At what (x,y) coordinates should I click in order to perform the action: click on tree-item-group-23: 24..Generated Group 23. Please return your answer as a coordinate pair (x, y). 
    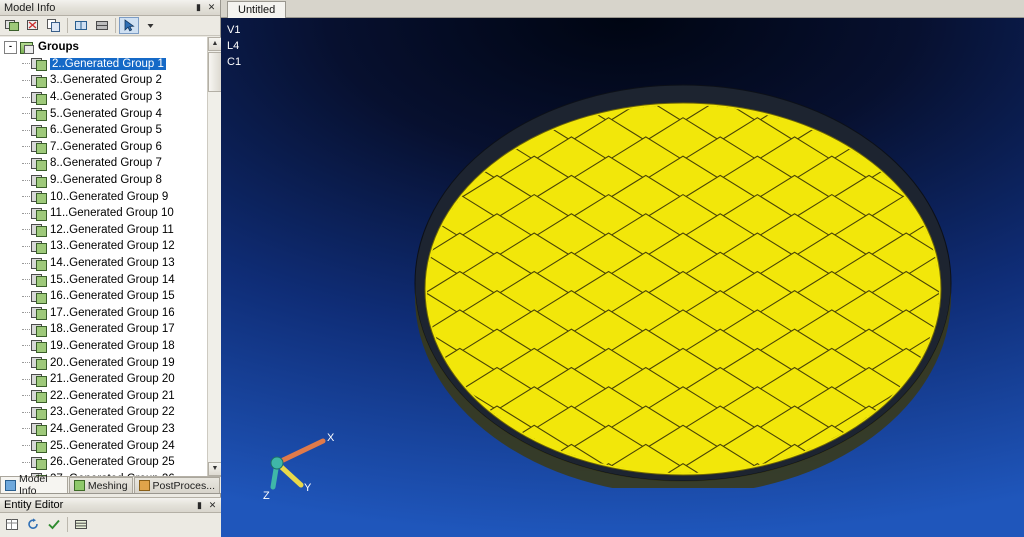
    Looking at the image, I should click on (103, 429).